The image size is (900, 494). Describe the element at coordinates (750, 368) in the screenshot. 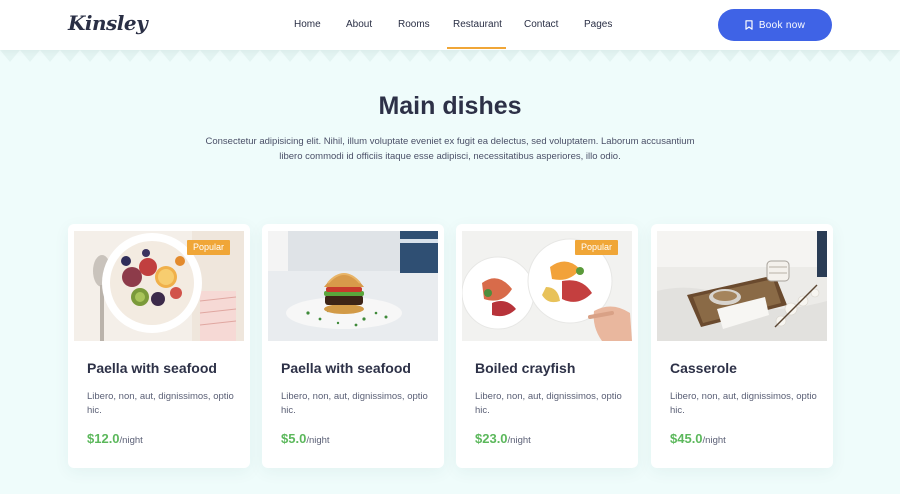

I see `dish-title: Casserole` at that location.